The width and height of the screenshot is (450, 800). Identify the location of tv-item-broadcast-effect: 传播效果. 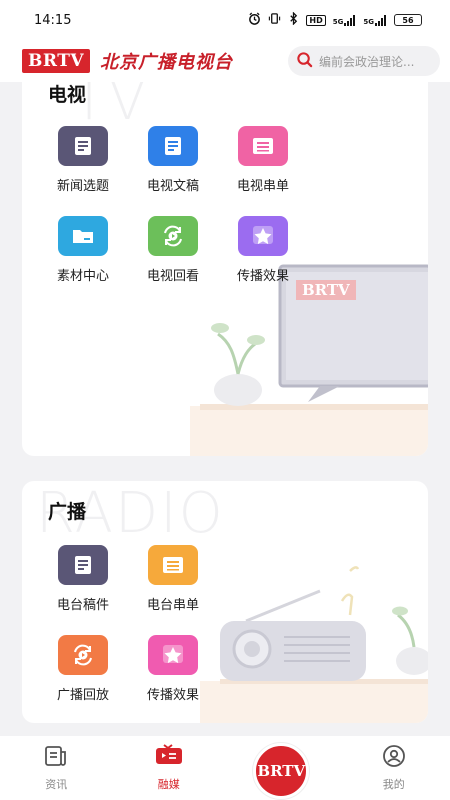
(263, 250).